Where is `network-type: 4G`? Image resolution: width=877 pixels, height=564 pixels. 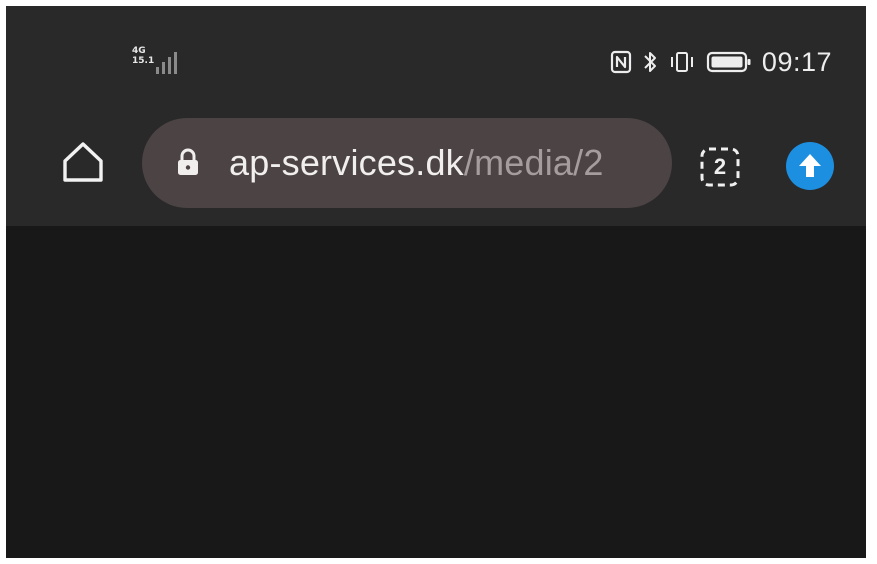
network-type: 4G is located at coordinates (139, 51).